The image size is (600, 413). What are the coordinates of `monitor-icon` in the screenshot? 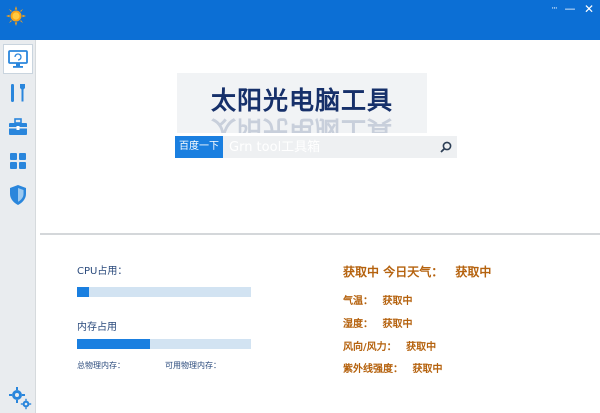 It's located at (18, 59).